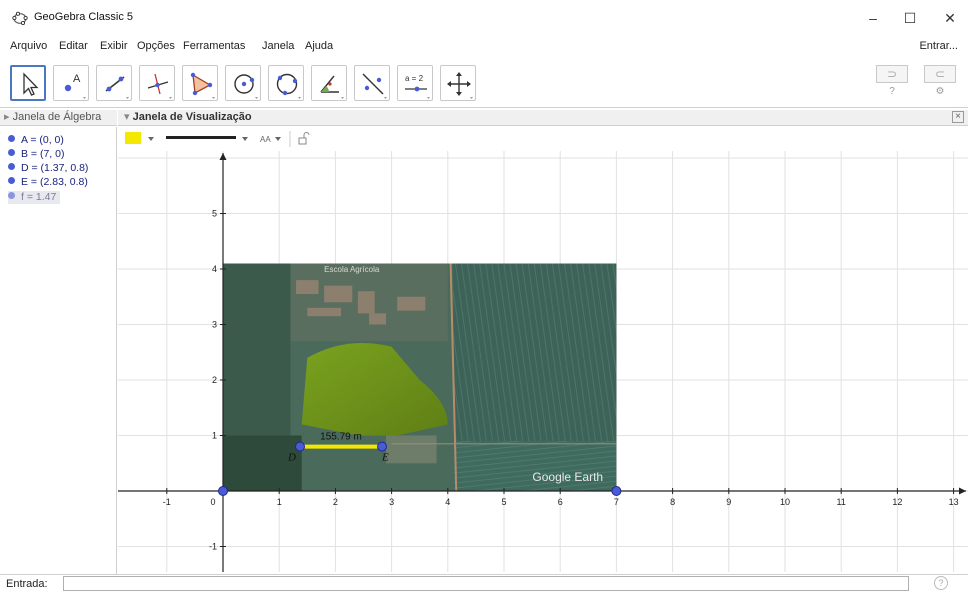 Image resolution: width=968 pixels, height=592 pixels. I want to click on color-dropdown-icon, so click(151, 139).